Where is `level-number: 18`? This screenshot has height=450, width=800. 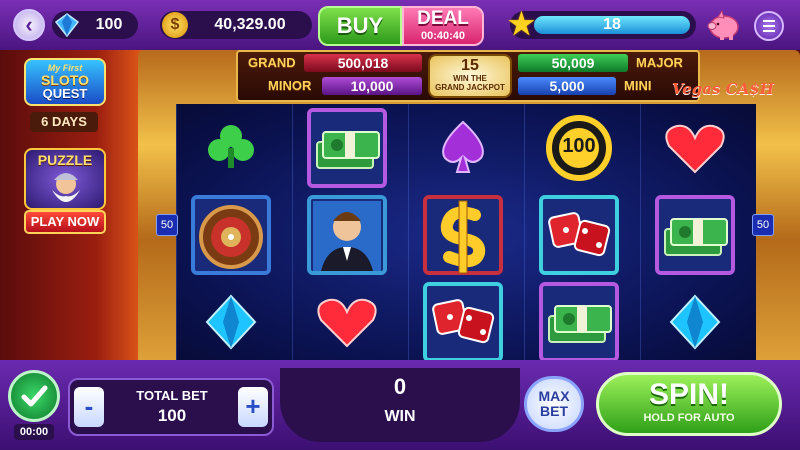 level-number: 18 is located at coordinates (612, 24).